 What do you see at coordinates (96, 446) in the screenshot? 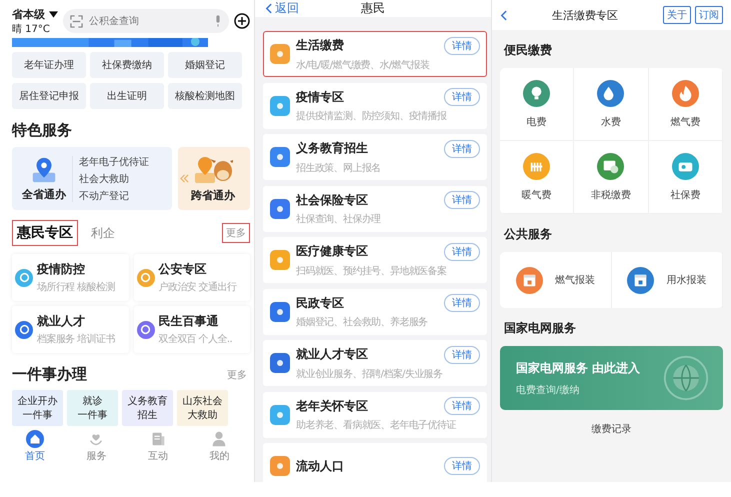
I see `nav-tab: 服务` at bounding box center [96, 446].